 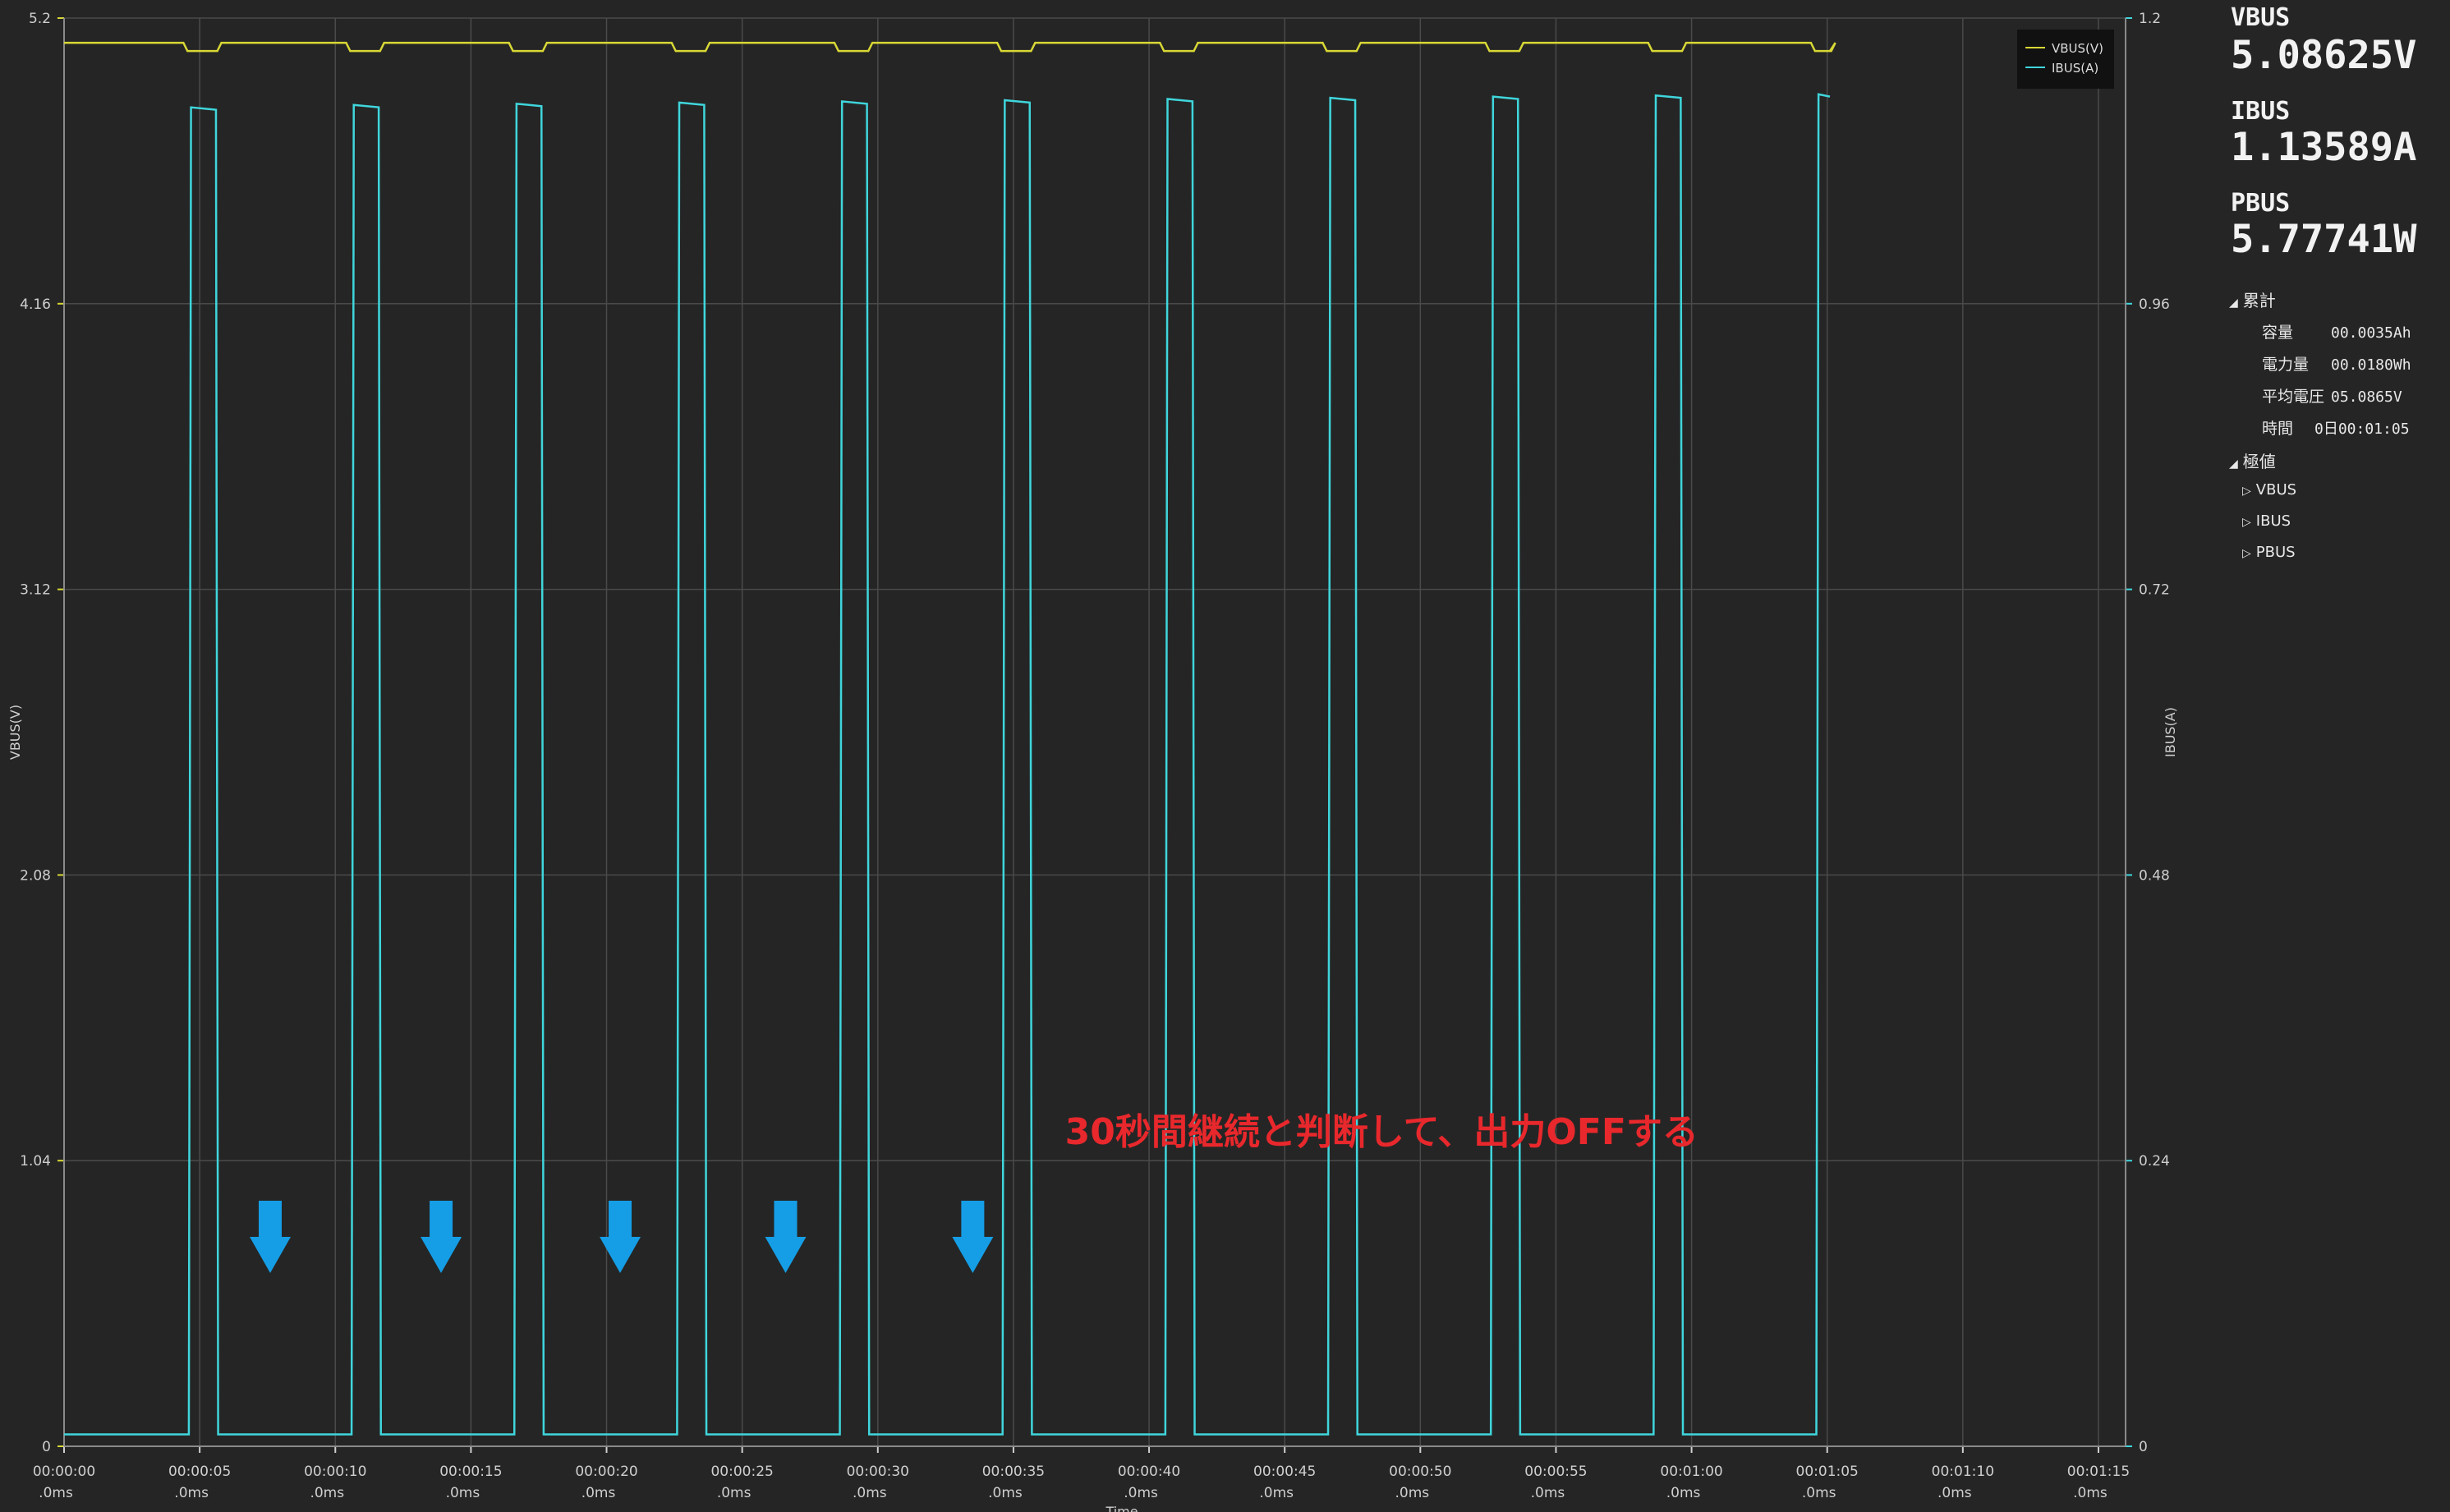 I want to click on right-axis-title: IBUS(A), so click(x=2170, y=732).